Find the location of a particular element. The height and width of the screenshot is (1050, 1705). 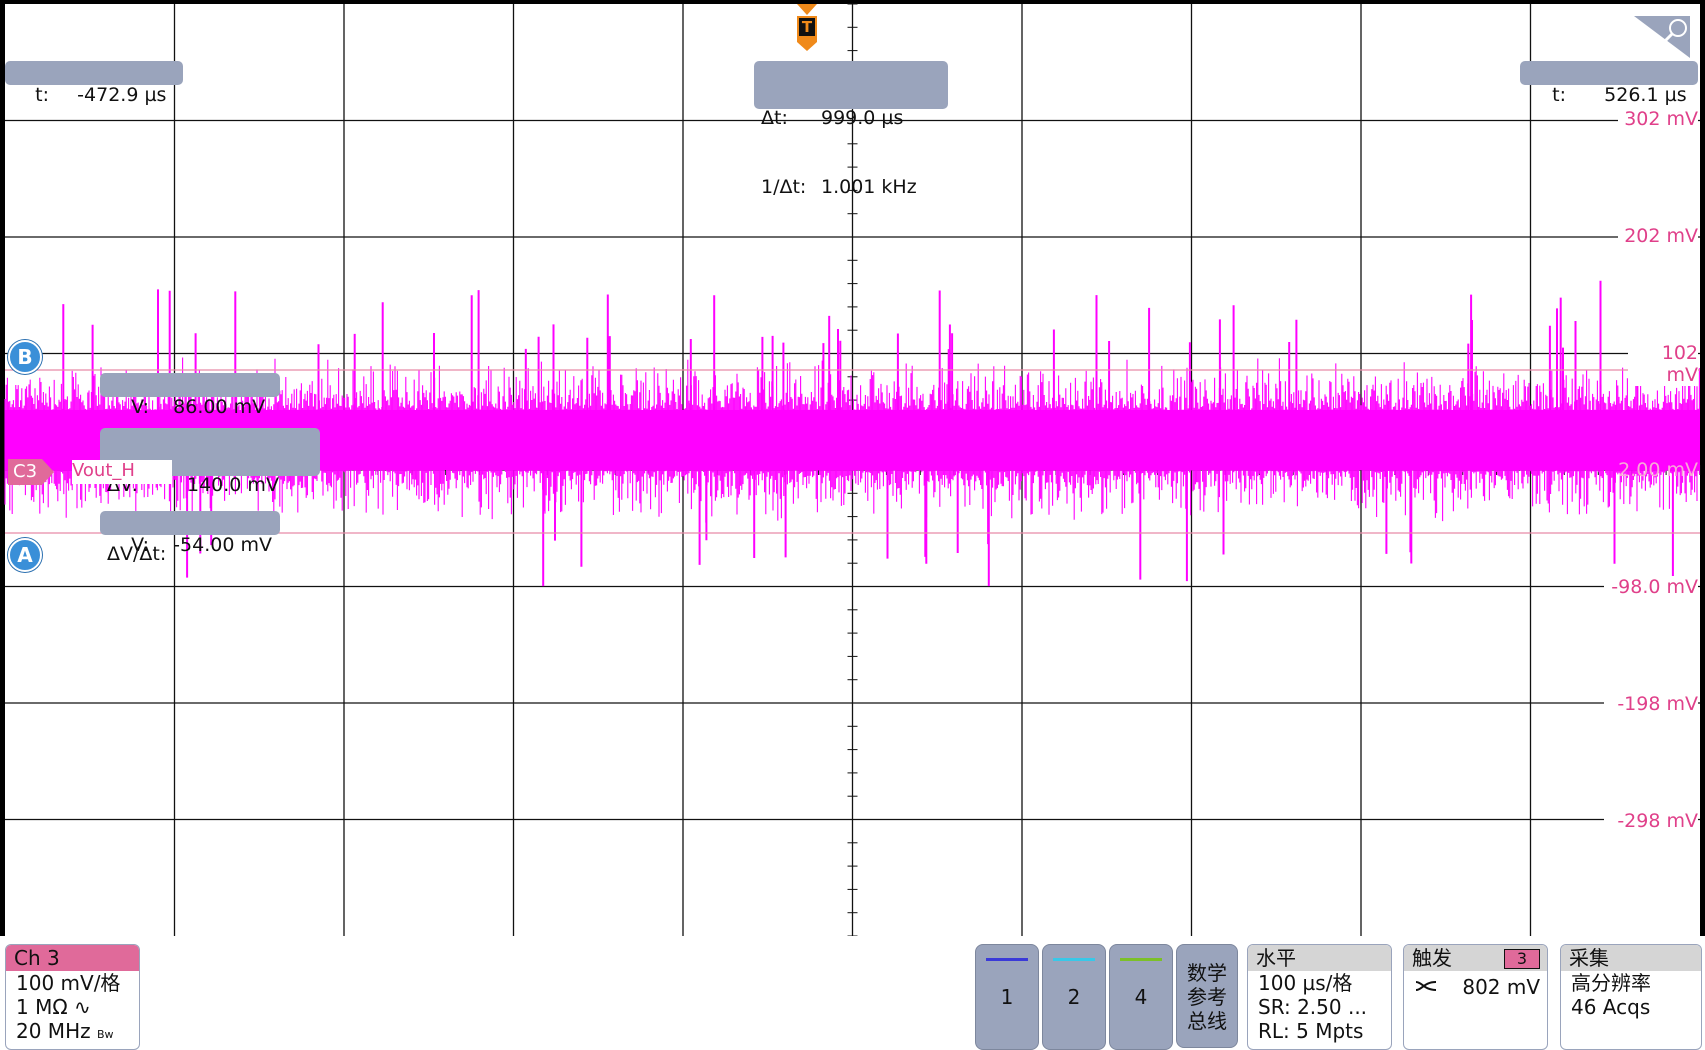

delta-t-value: 999.0 µs is located at coordinates (862, 118).